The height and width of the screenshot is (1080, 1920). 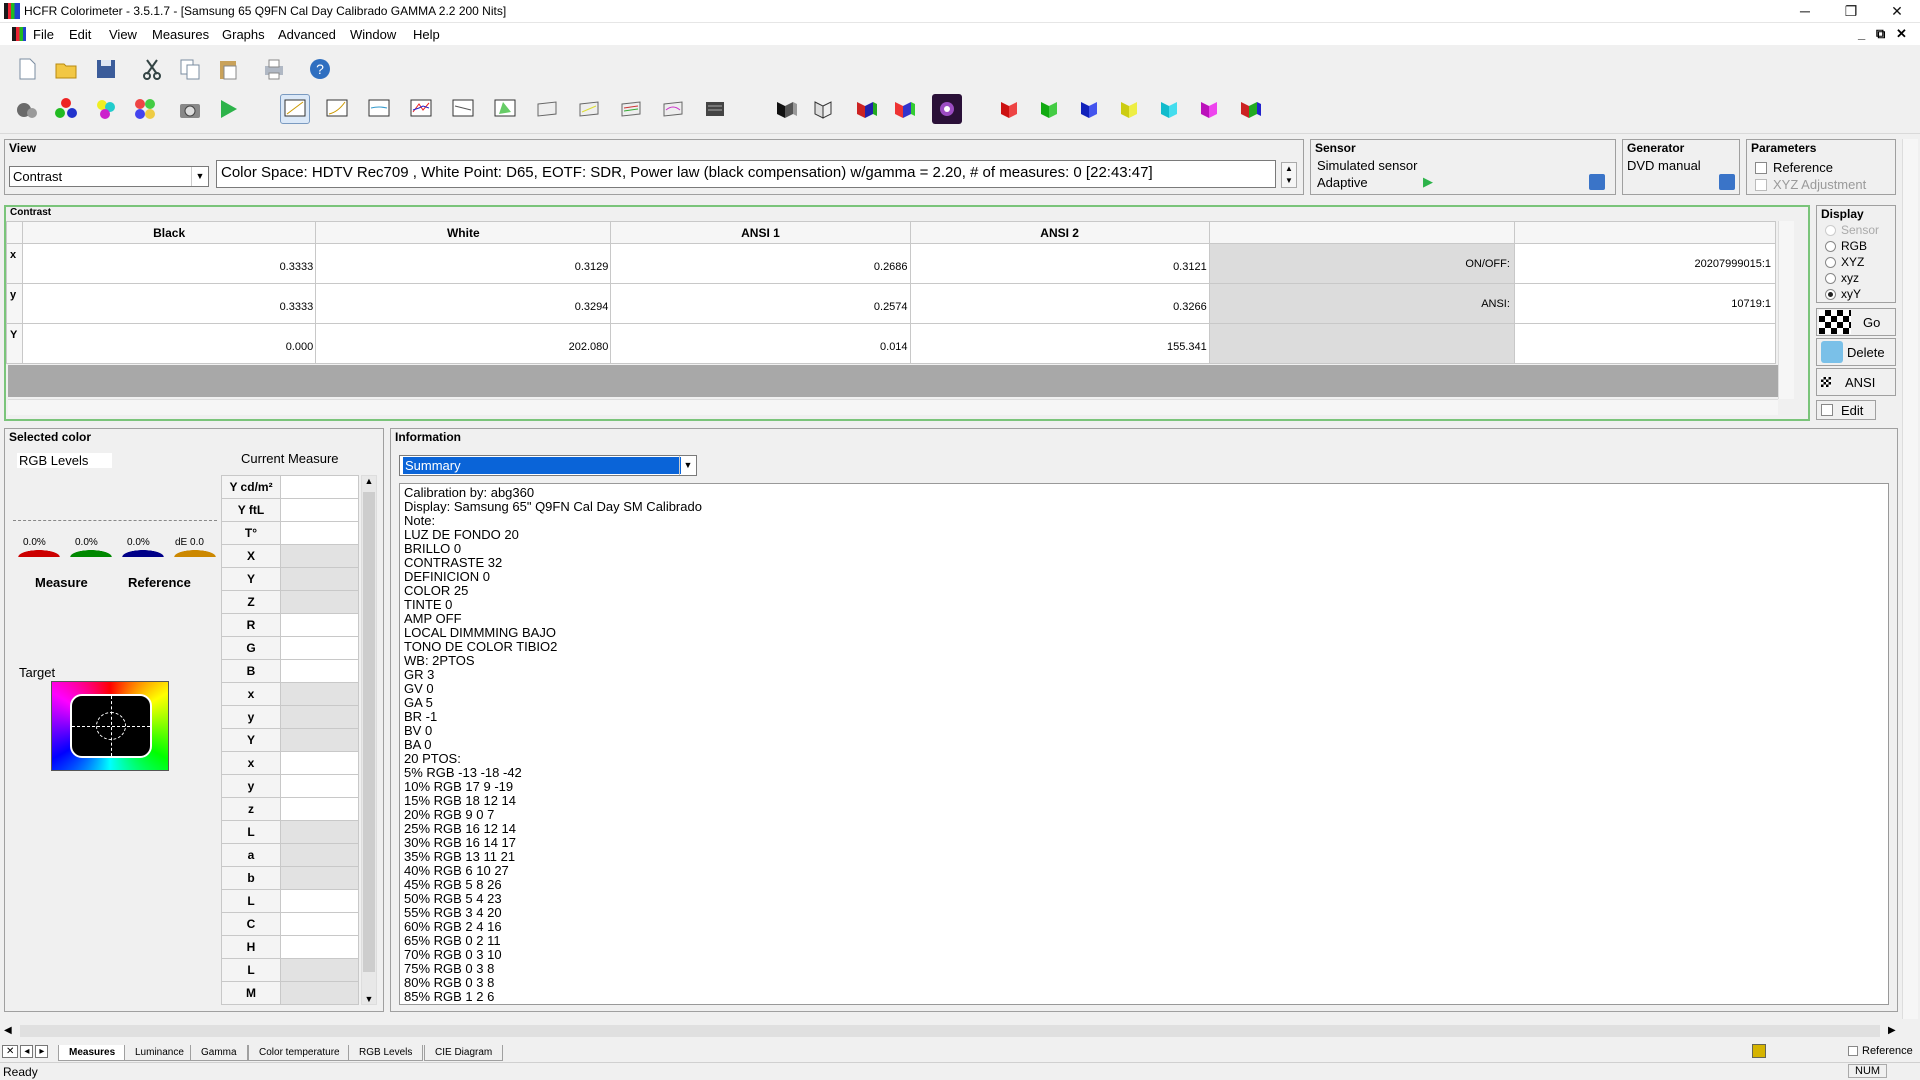 I want to click on all-sat-icon, so click(x=1251, y=109).